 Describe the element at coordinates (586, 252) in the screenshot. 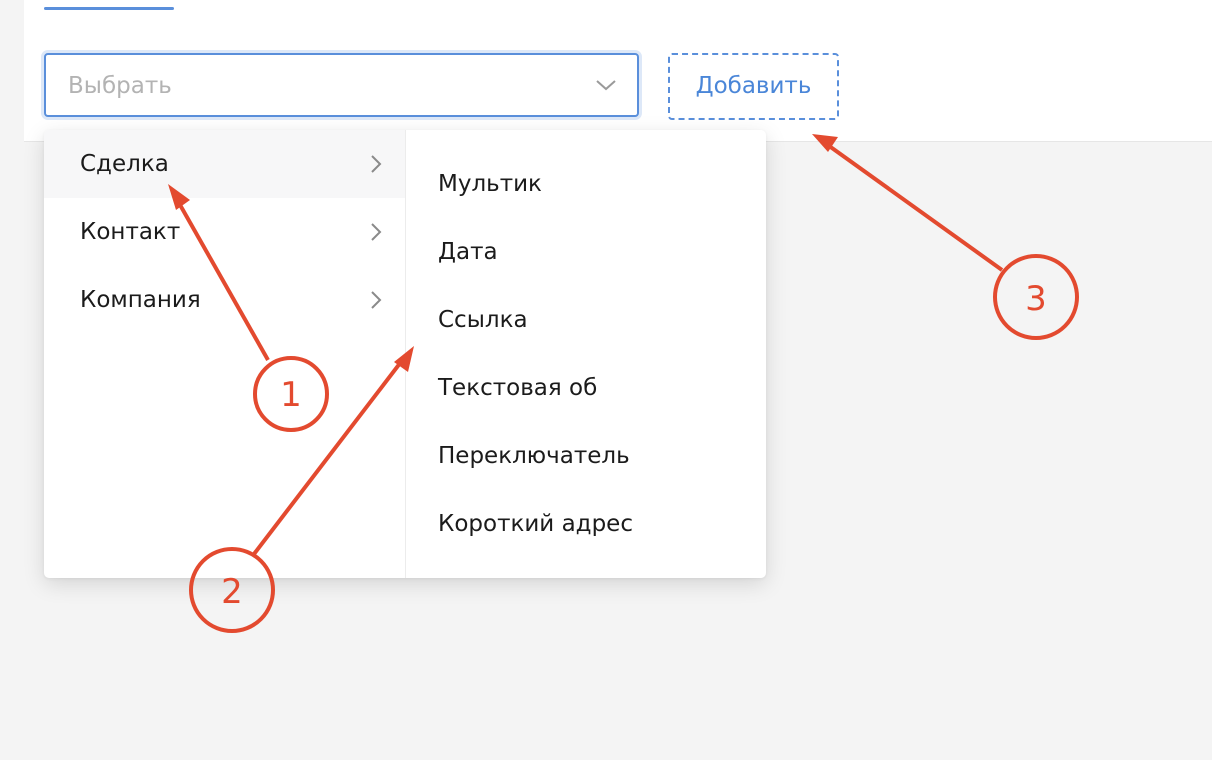

I see `submenu-item: Дата` at that location.